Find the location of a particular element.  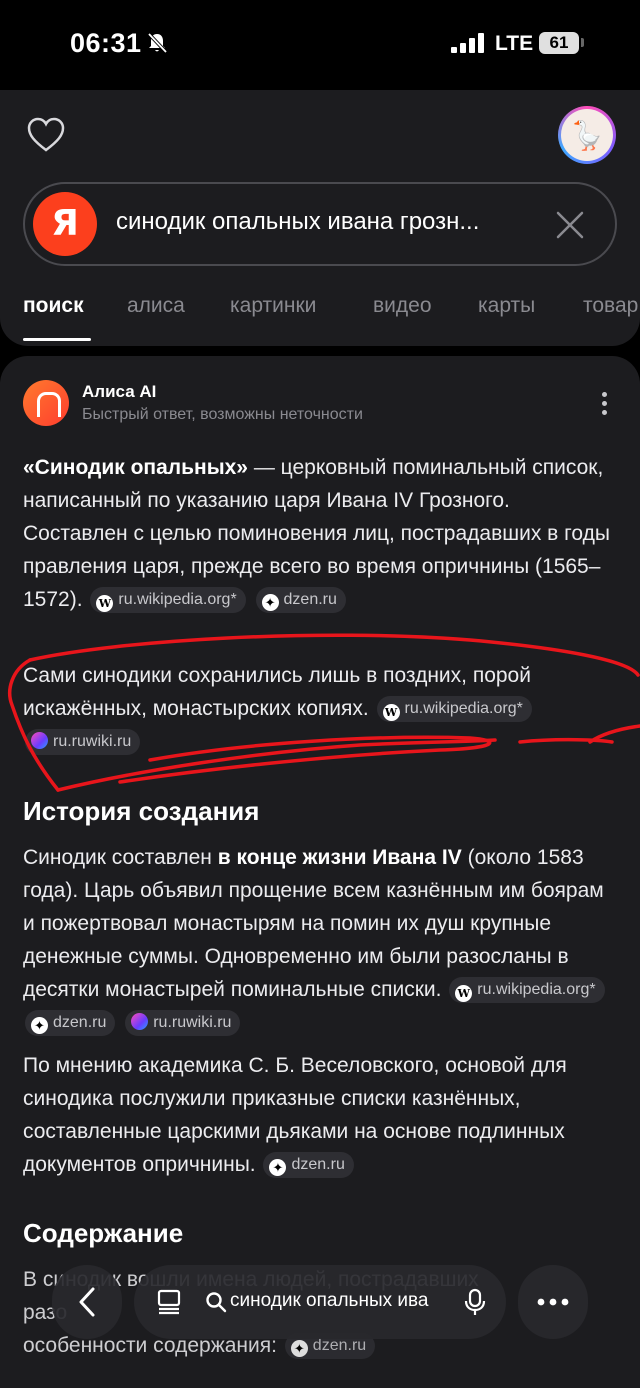

tab-images: картинки is located at coordinates (273, 306).